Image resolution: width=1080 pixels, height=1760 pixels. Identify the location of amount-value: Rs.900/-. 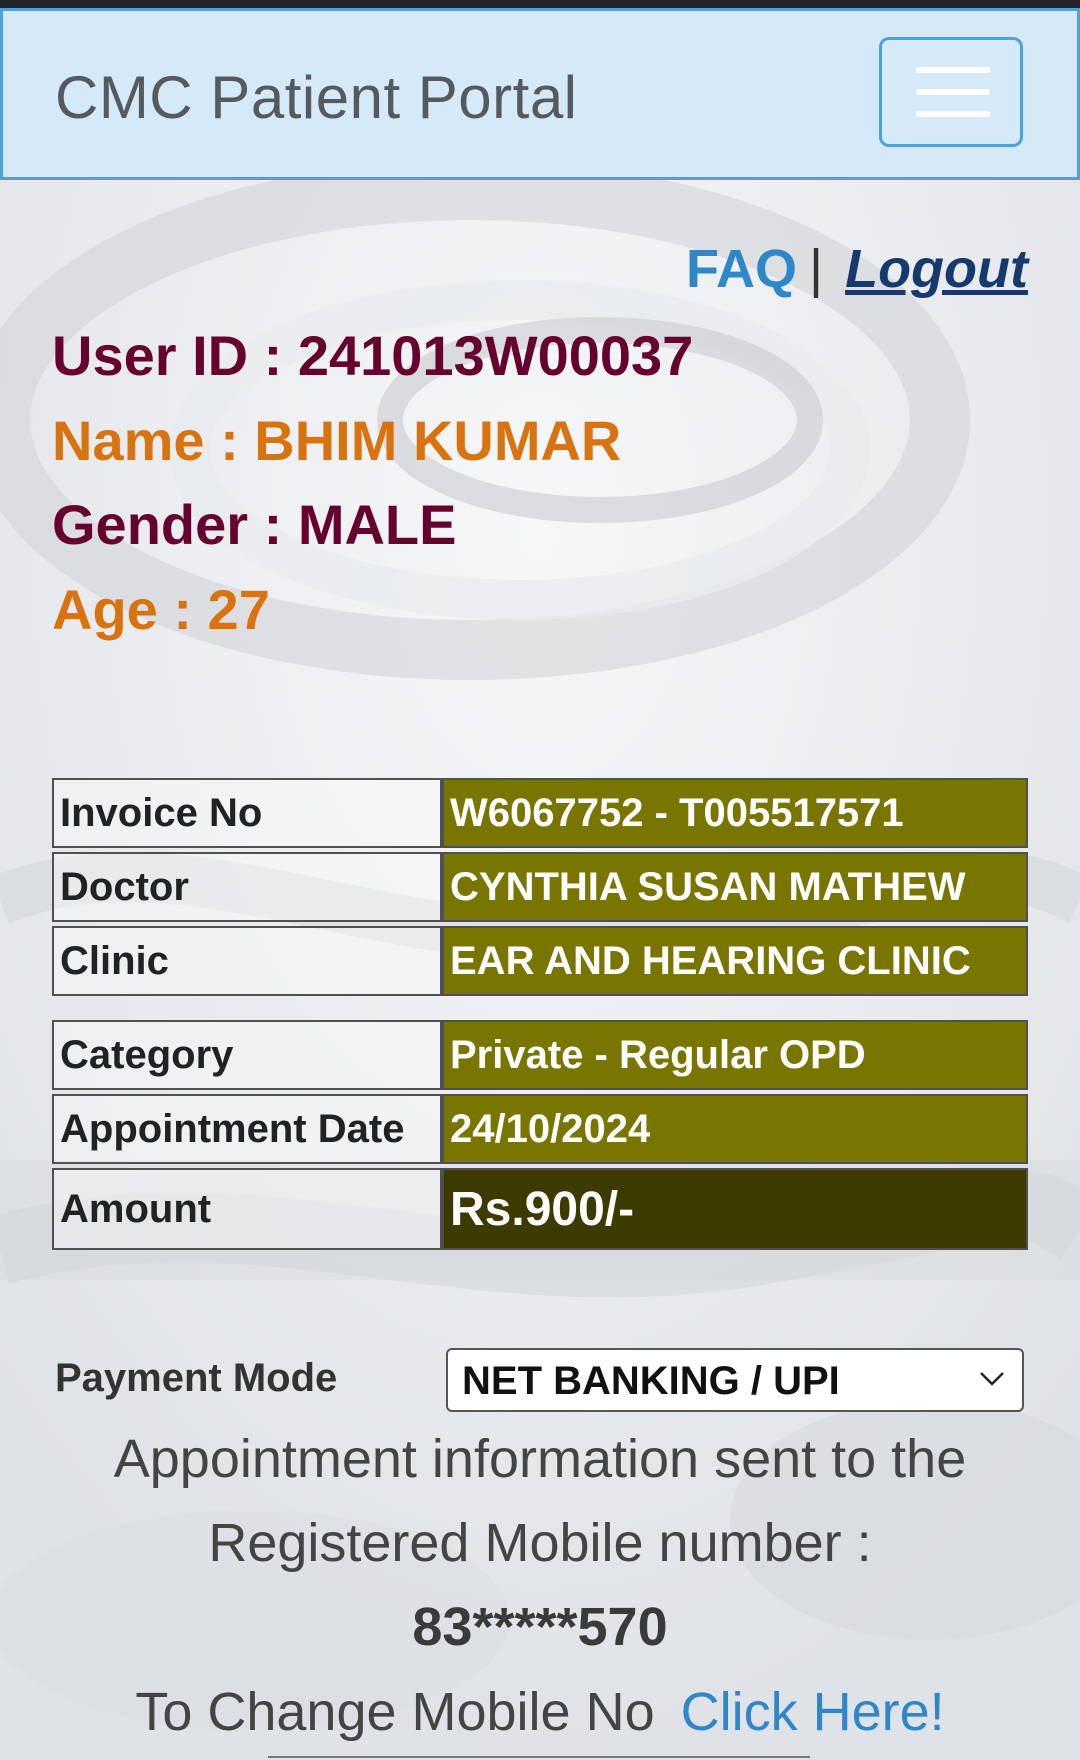
(735, 1209).